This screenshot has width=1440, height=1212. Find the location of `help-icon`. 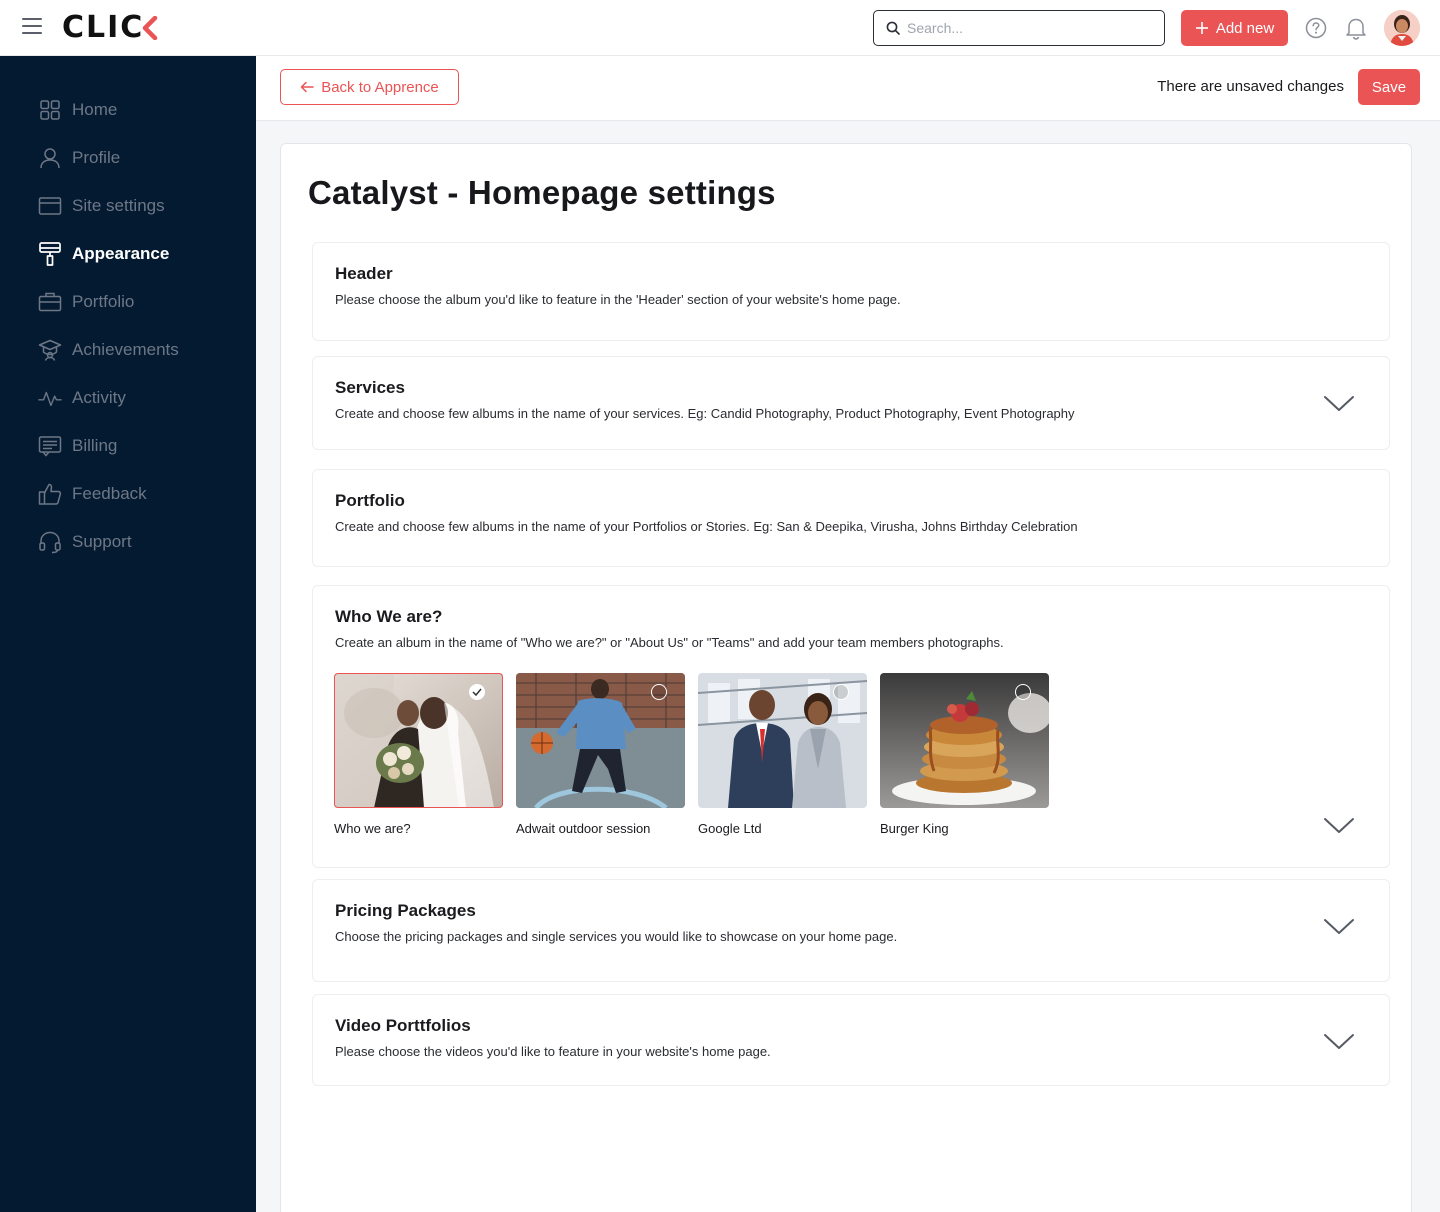

help-icon is located at coordinates (1316, 28).